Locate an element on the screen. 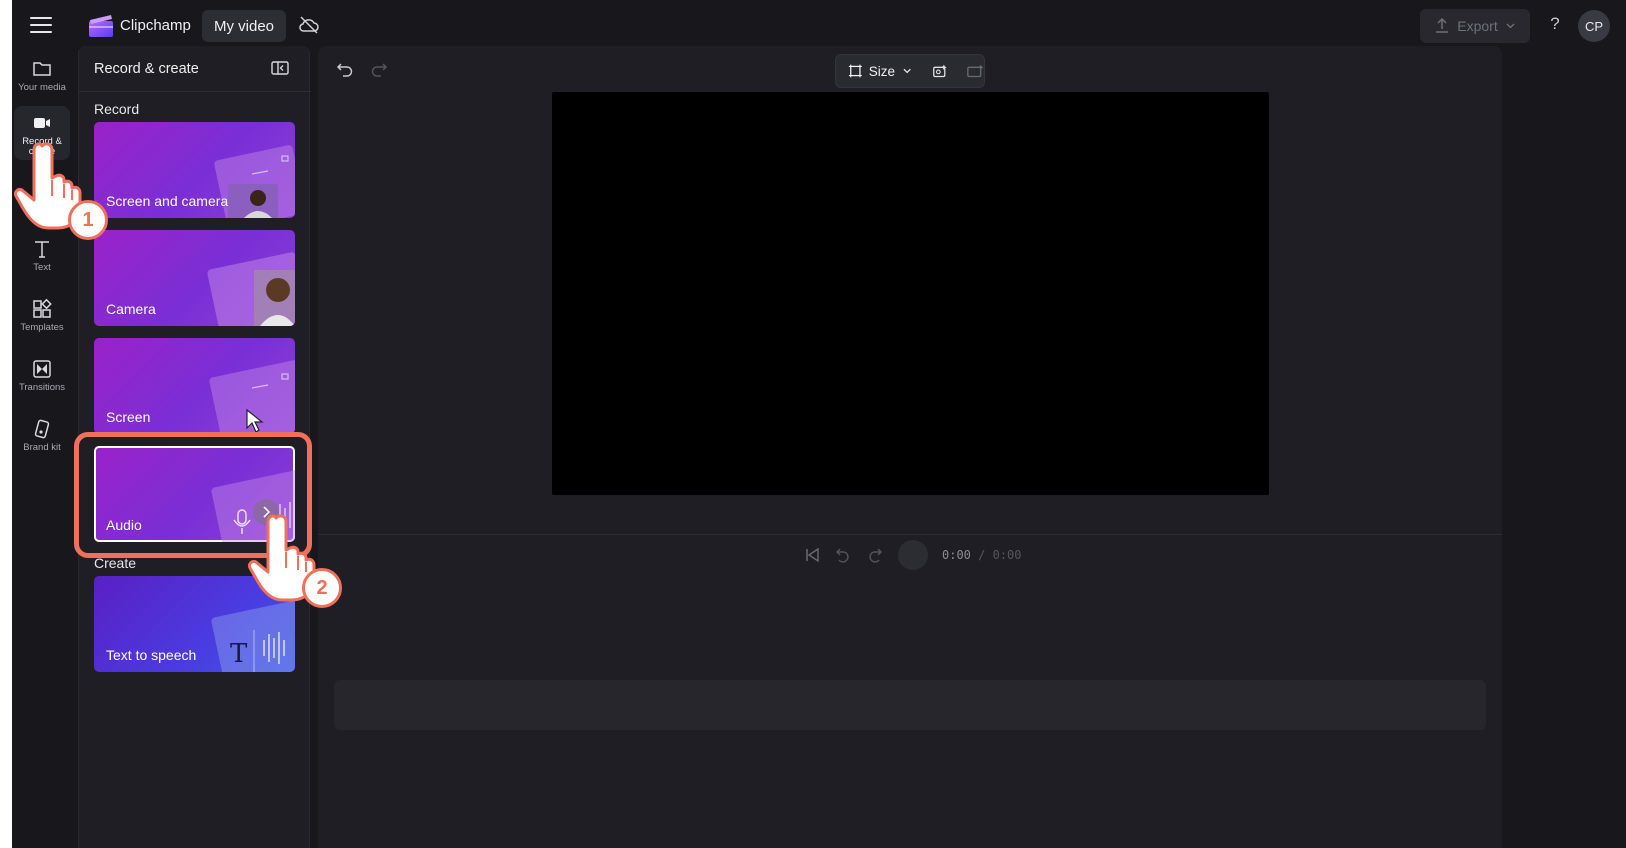  rail-label: Brand kit is located at coordinates (42, 447).